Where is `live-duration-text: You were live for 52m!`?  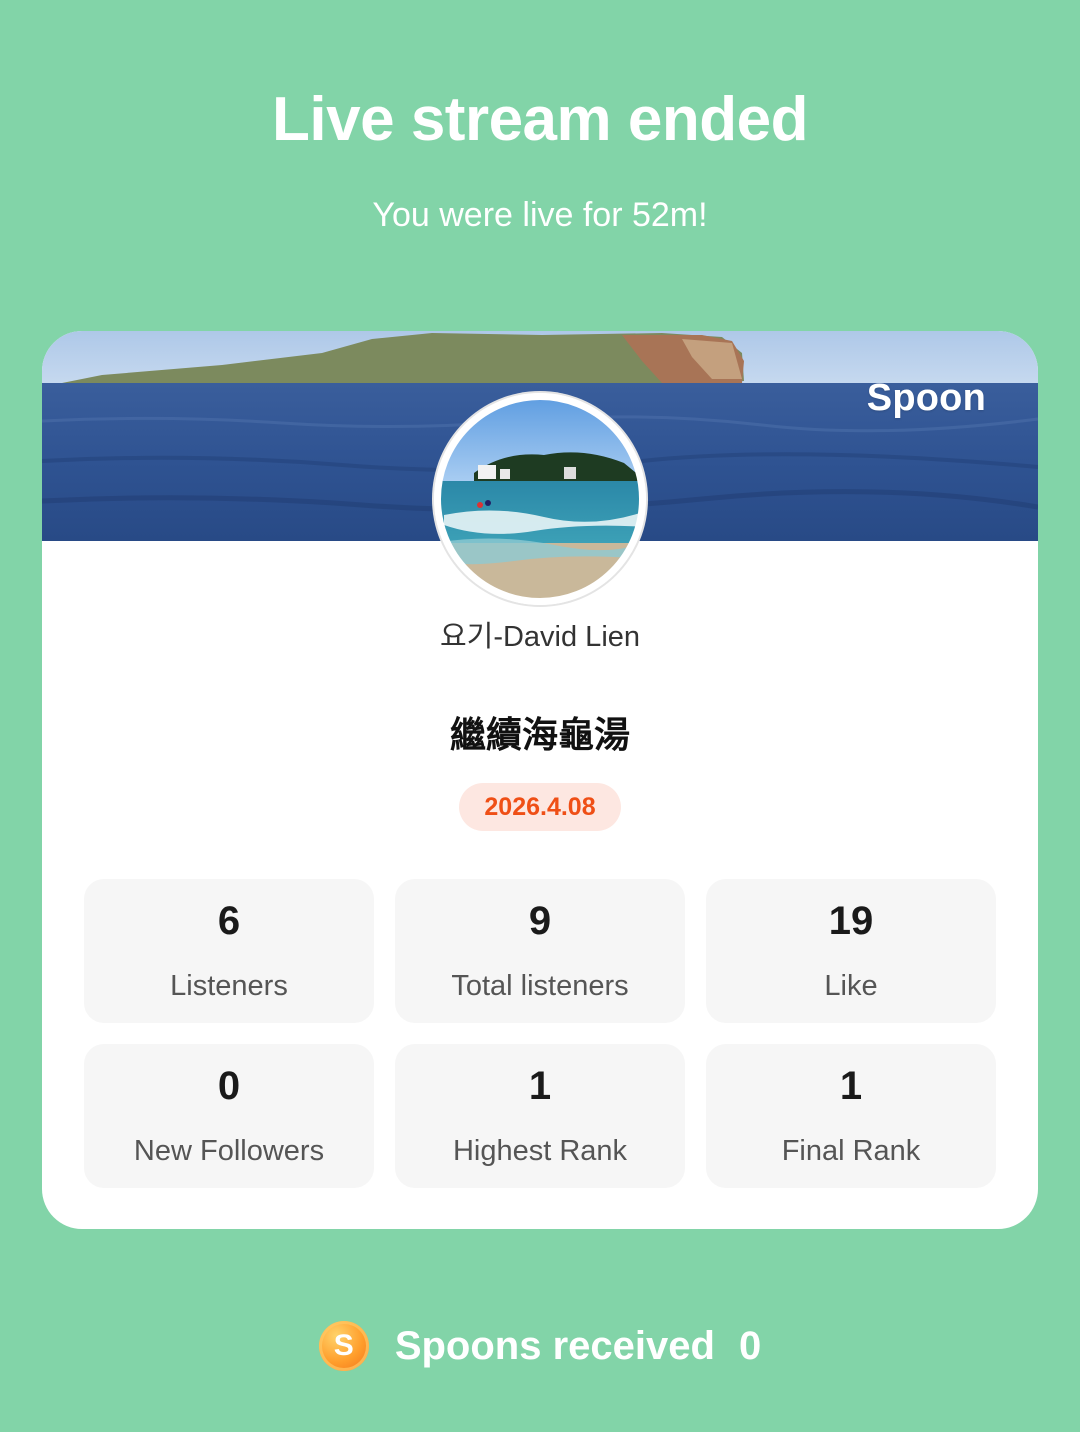
live-duration-text: You were live for 52m! is located at coordinates (540, 215).